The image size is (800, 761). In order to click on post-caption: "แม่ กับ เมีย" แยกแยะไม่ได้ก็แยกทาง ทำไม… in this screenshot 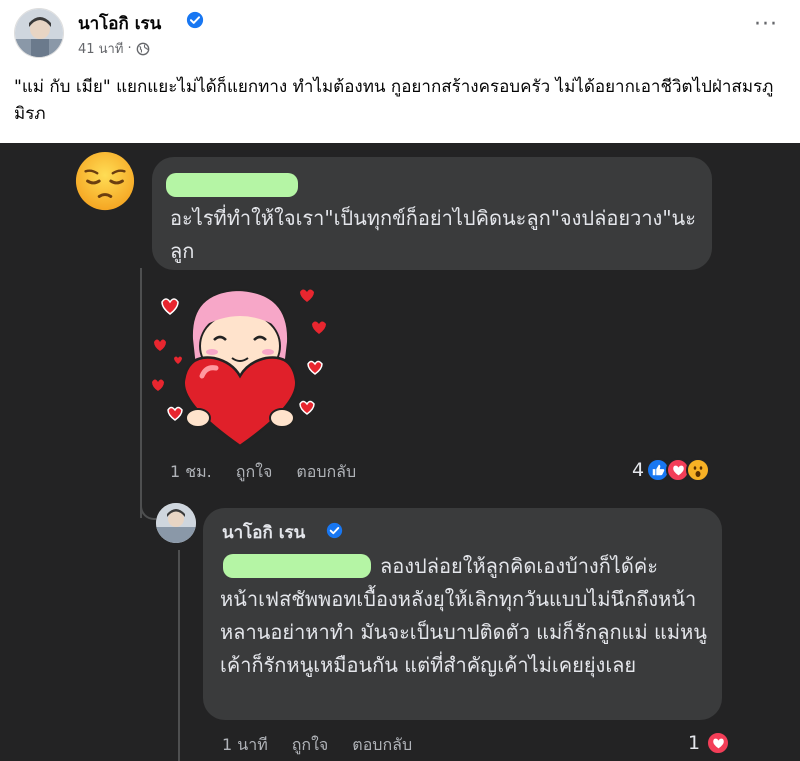, I will do `click(394, 100)`.